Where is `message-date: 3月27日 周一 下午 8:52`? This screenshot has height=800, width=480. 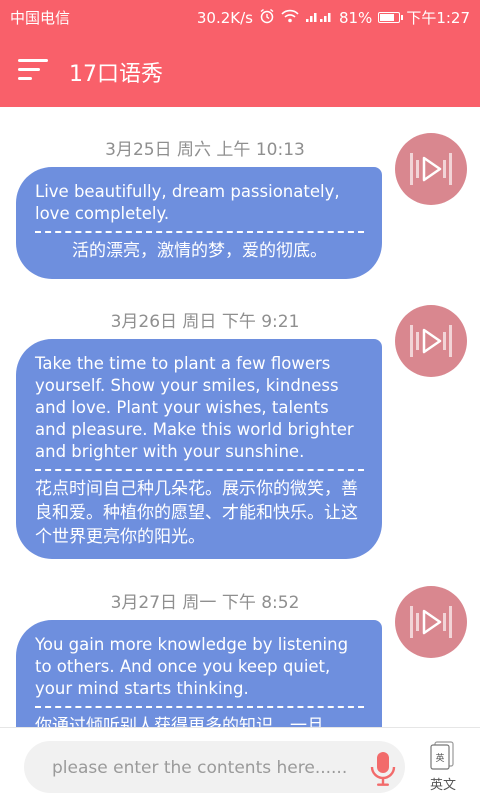
message-date: 3月27日 周一 下午 8:52 is located at coordinates (205, 603).